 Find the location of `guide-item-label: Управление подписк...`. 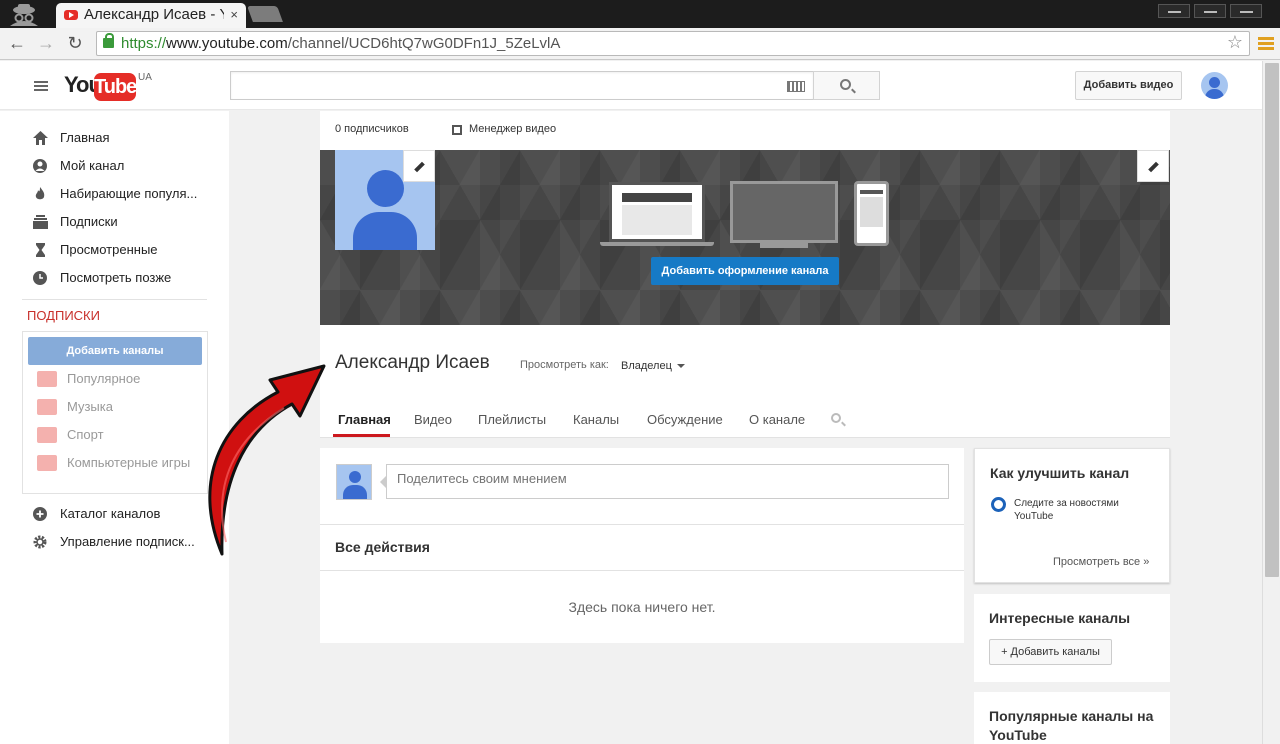

guide-item-label: Управление подписк... is located at coordinates (127, 541).